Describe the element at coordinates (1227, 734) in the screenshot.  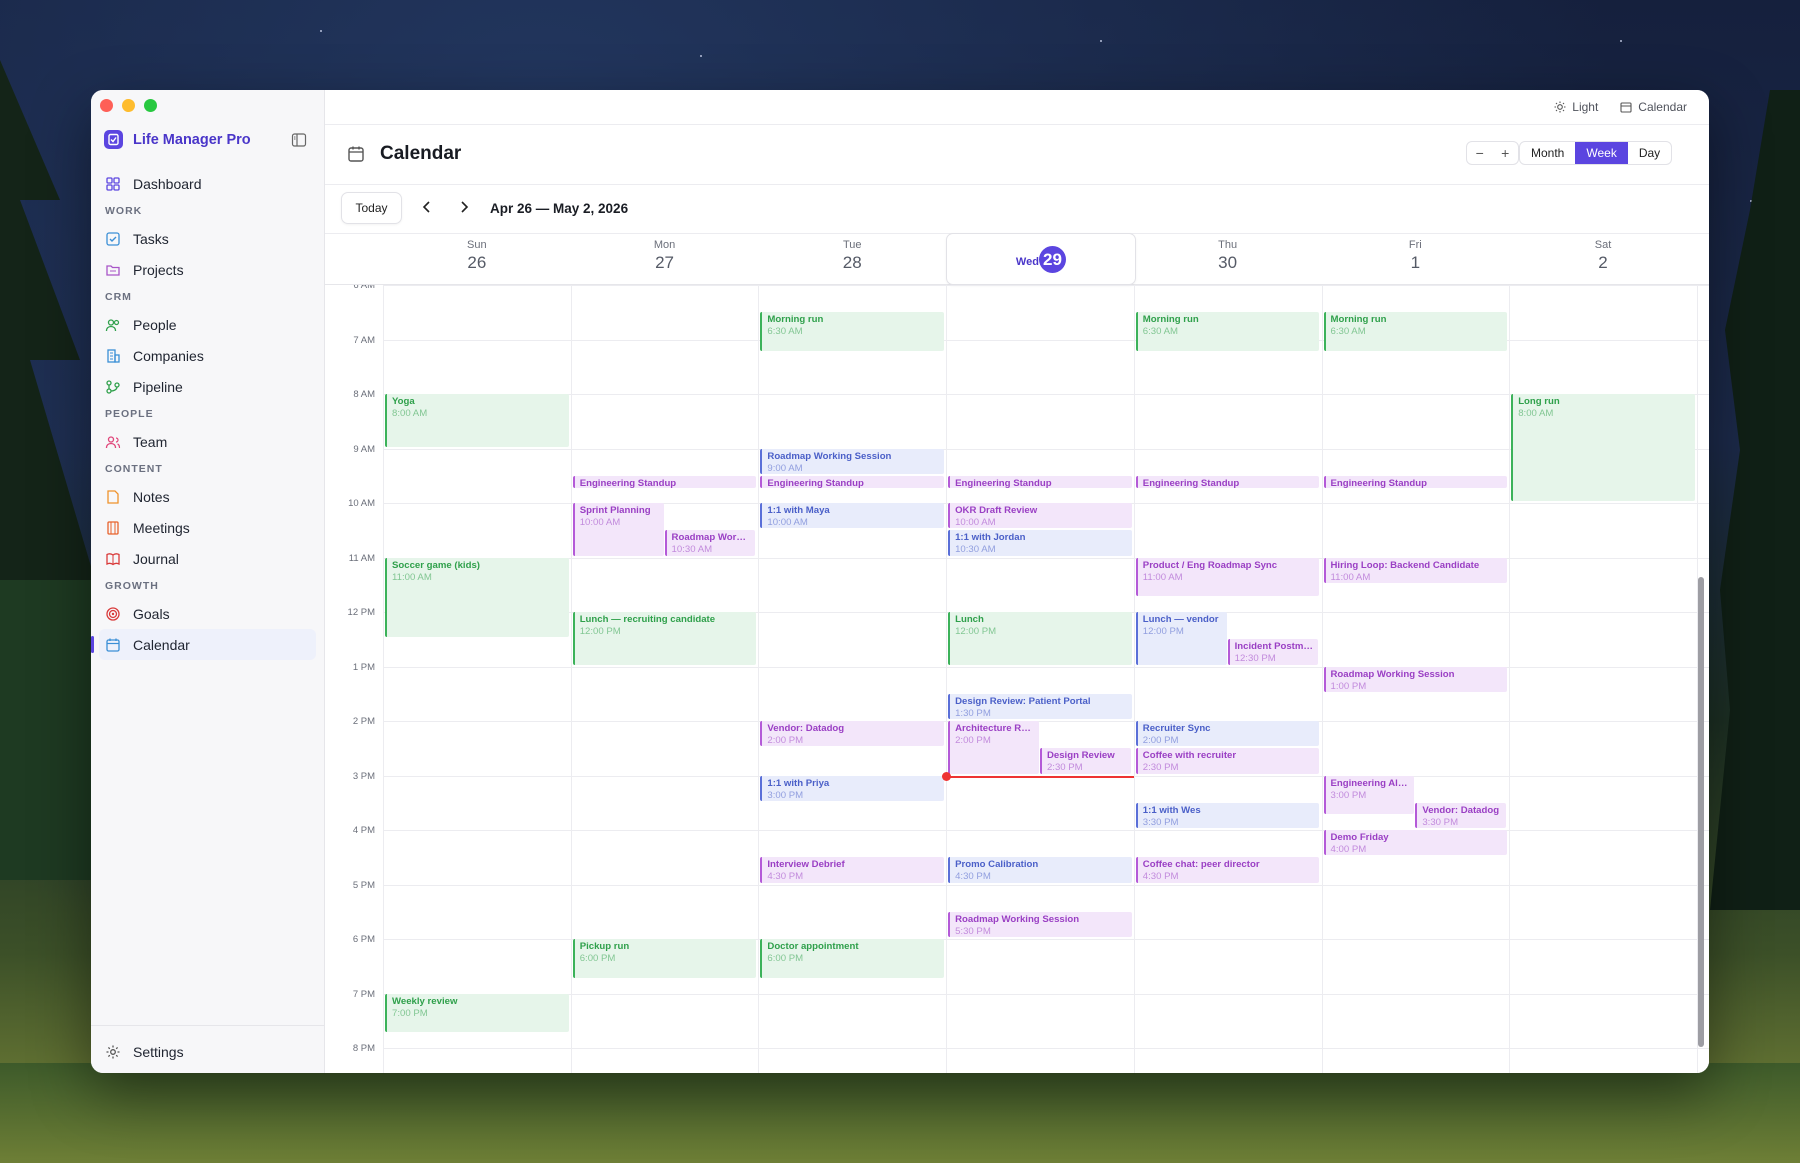
I see `calendar-event: Recruiter Sync 2:00 PM` at that location.